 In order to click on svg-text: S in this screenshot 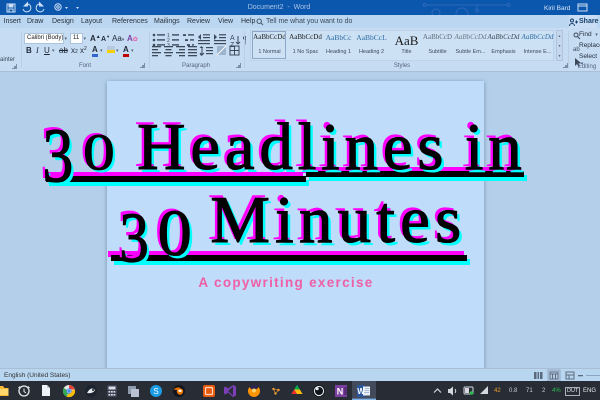, I will do `click(155, 391)`.